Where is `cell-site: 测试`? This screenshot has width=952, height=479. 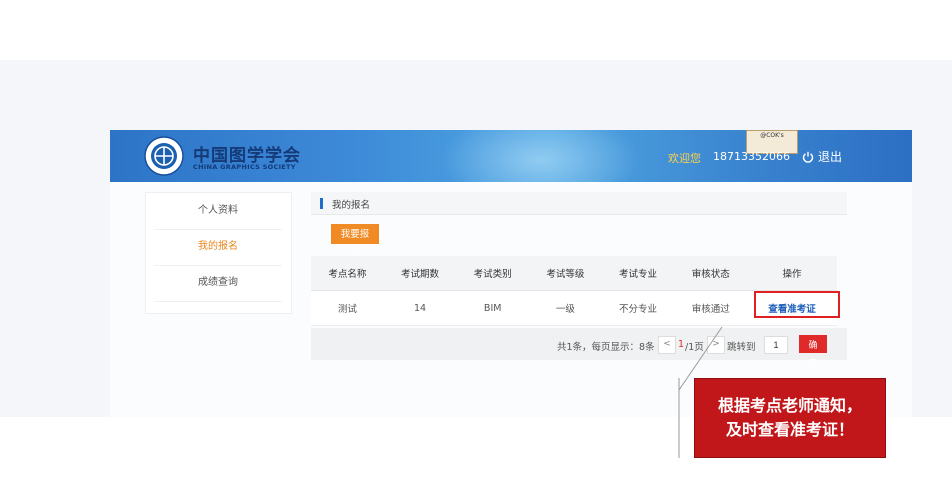 cell-site: 测试 is located at coordinates (347, 308).